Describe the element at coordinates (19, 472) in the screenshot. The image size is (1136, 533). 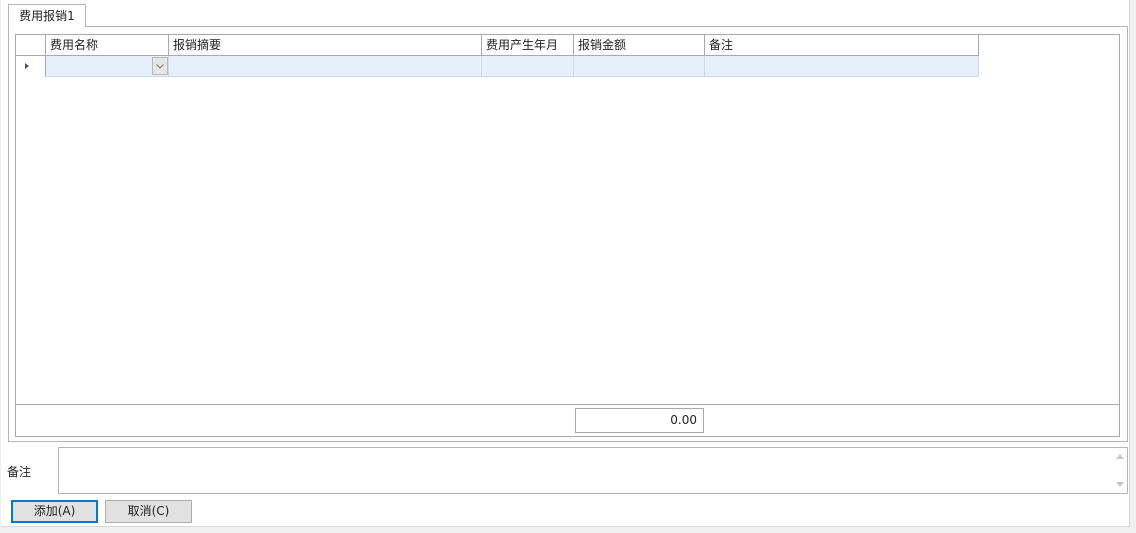
I see `remark-label: 备注` at that location.